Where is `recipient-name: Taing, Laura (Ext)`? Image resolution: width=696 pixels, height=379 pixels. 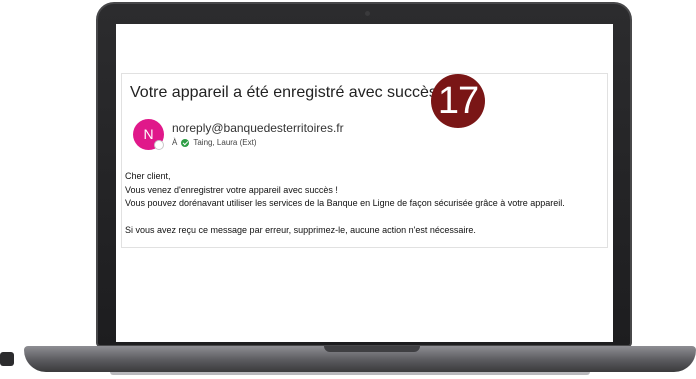
recipient-name: Taing, Laura (Ext) is located at coordinates (224, 142).